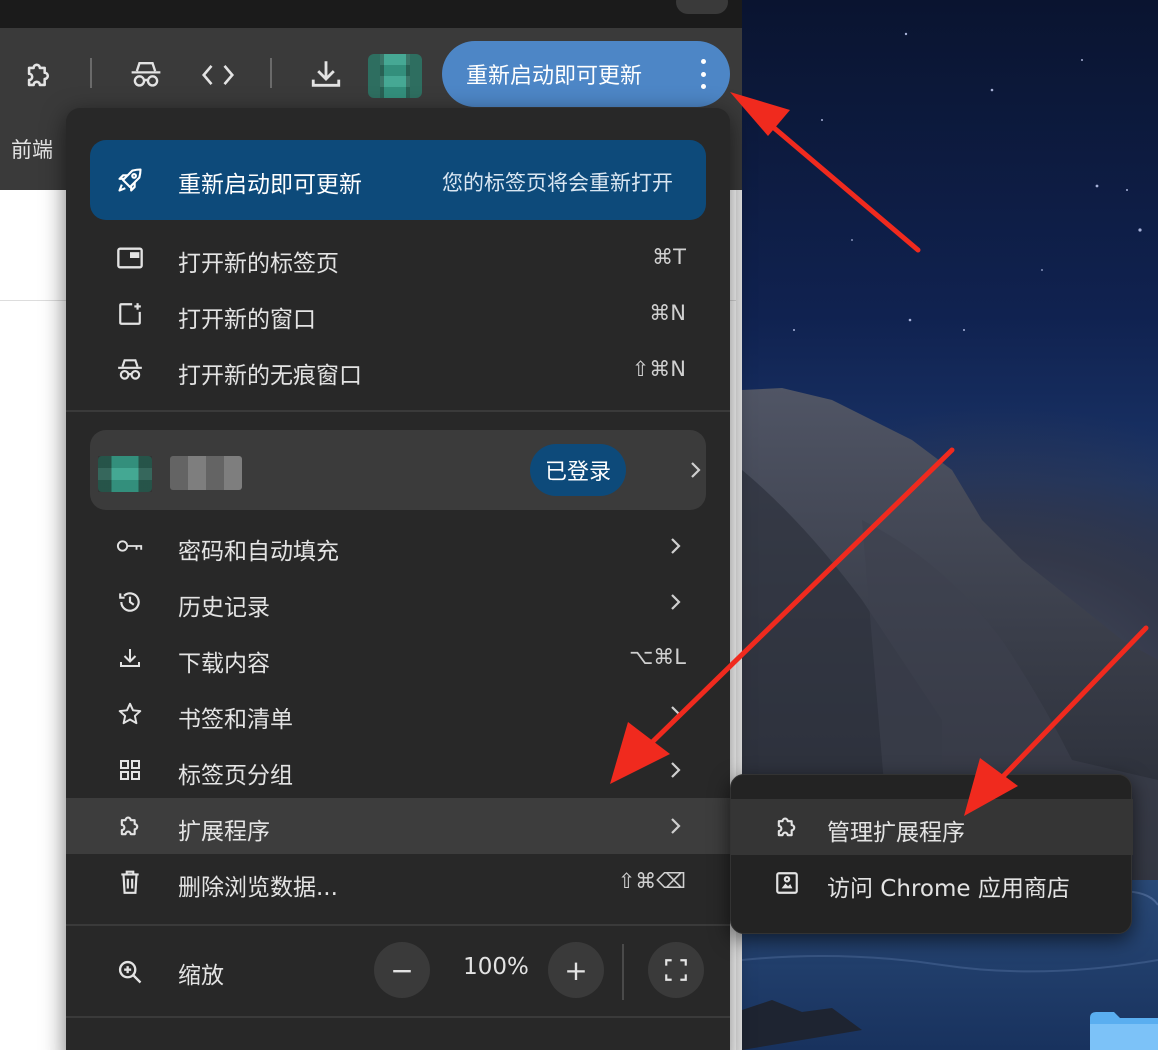 The width and height of the screenshot is (1158, 1050). Describe the element at coordinates (398, 314) in the screenshot. I see `menu-item-new-window: 打开新的窗口 ⌘N` at that location.